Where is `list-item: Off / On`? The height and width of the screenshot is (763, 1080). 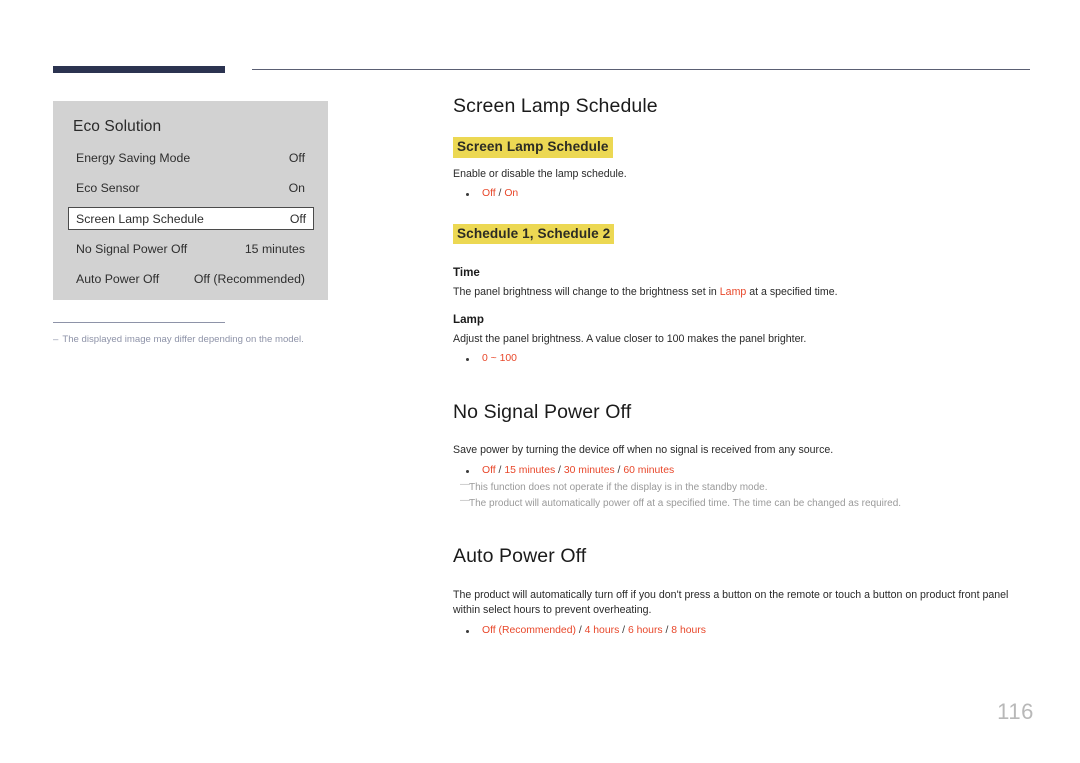
list-item: Off / On is located at coordinates (749, 194).